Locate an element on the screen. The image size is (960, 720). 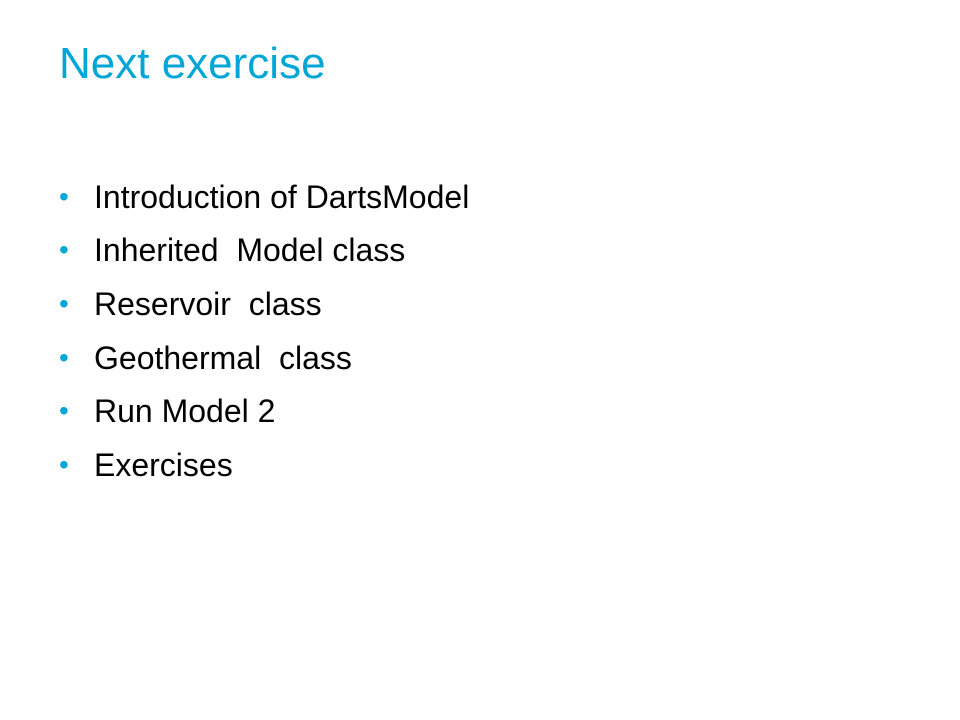
list-item: • Geothermal class is located at coordinates (264, 358).